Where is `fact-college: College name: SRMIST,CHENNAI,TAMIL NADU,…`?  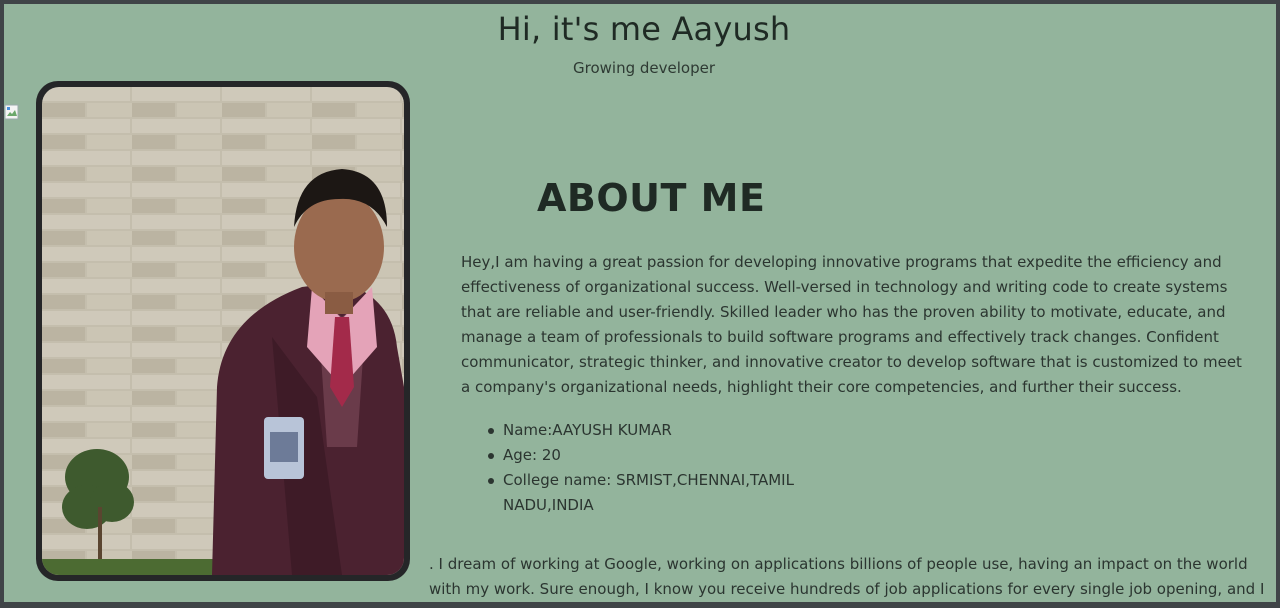
fact-college: College name: SRMIST,CHENNAI,TAMIL NADU,… is located at coordinates (655, 493).